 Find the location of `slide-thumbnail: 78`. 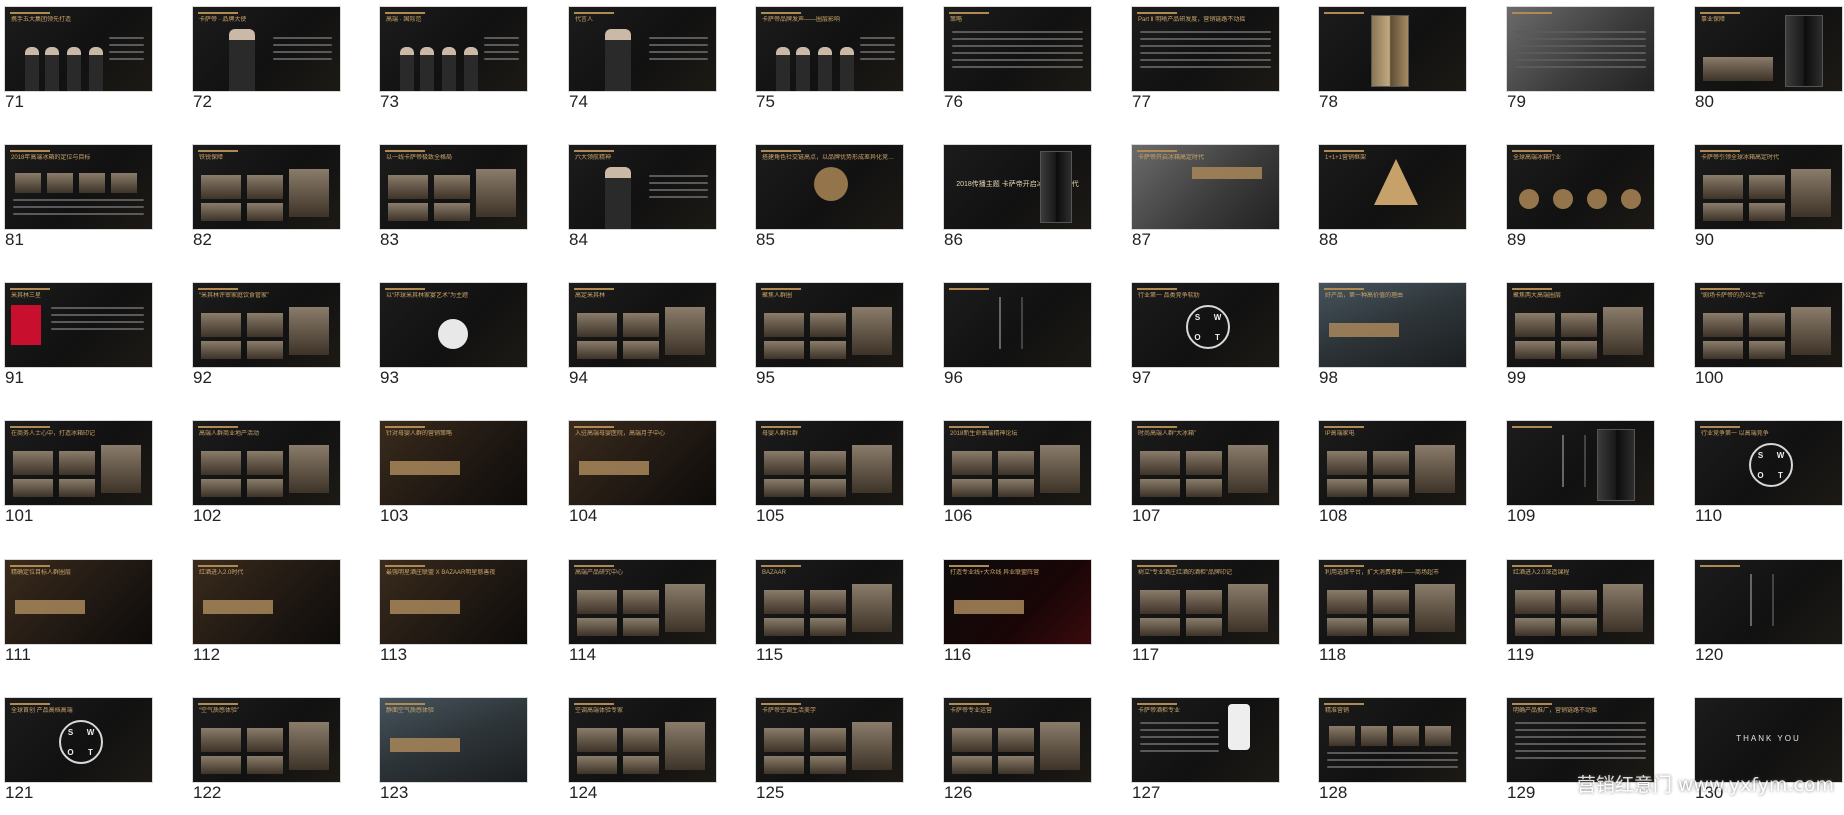

slide-thumbnail: 78 is located at coordinates (1390, 62).